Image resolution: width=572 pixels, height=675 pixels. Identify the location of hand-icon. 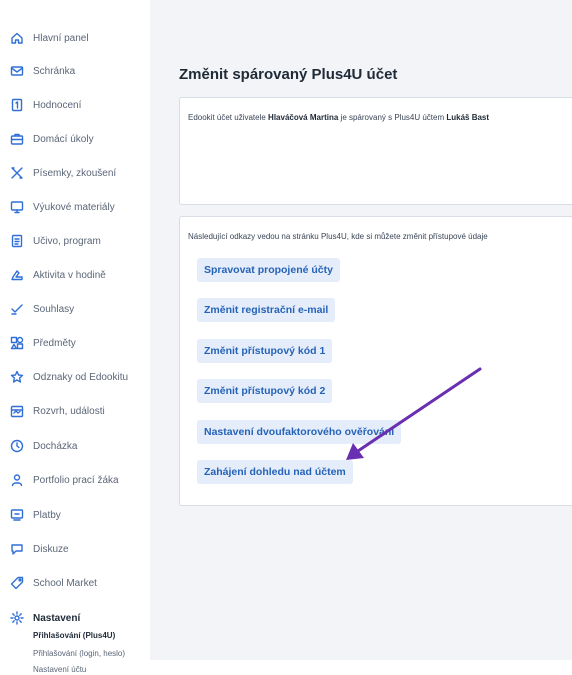
(17, 275).